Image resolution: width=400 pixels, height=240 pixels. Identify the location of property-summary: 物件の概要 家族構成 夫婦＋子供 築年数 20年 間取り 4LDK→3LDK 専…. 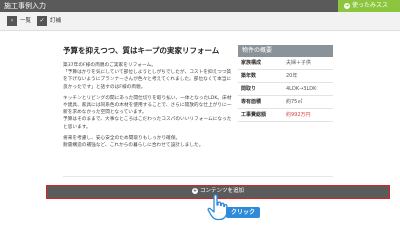
(285, 83).